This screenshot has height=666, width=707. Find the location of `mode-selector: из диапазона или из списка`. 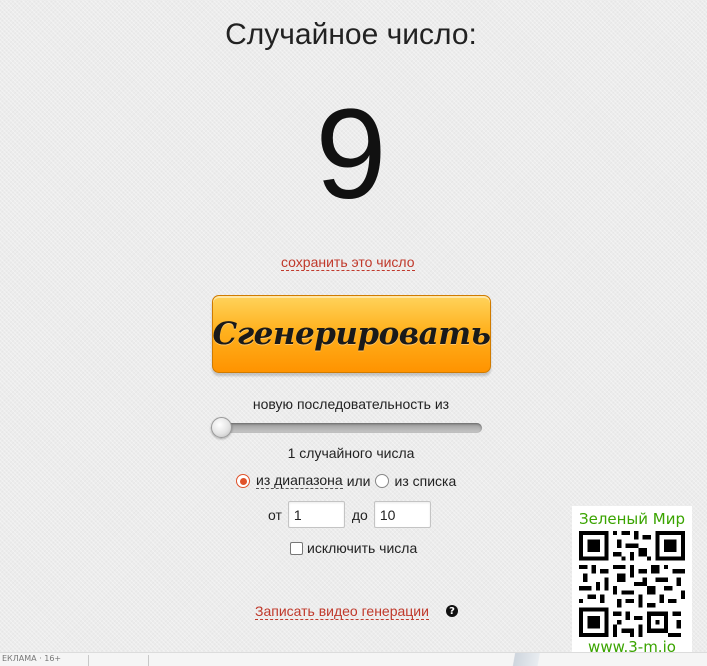

mode-selector: из диапазона или из списка is located at coordinates (346, 481).